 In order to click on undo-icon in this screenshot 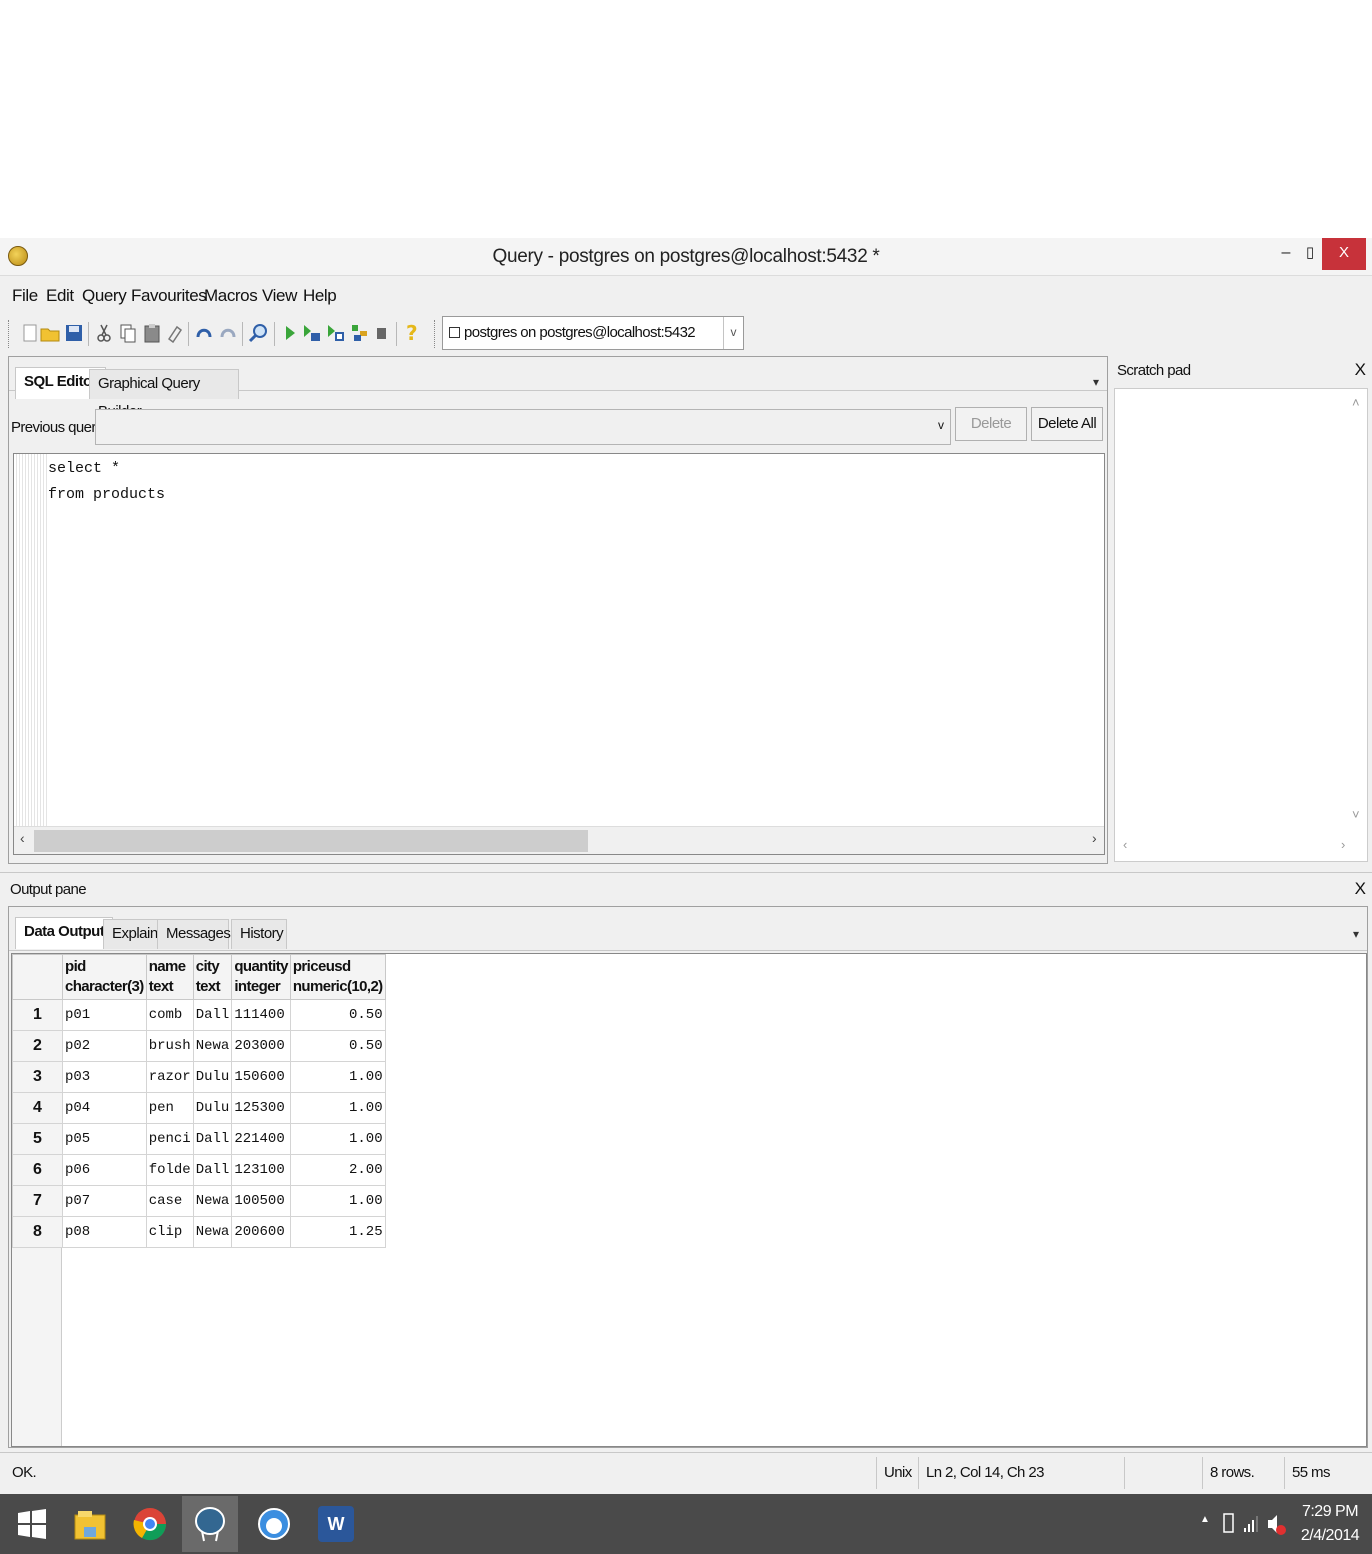, I will do `click(204, 333)`.